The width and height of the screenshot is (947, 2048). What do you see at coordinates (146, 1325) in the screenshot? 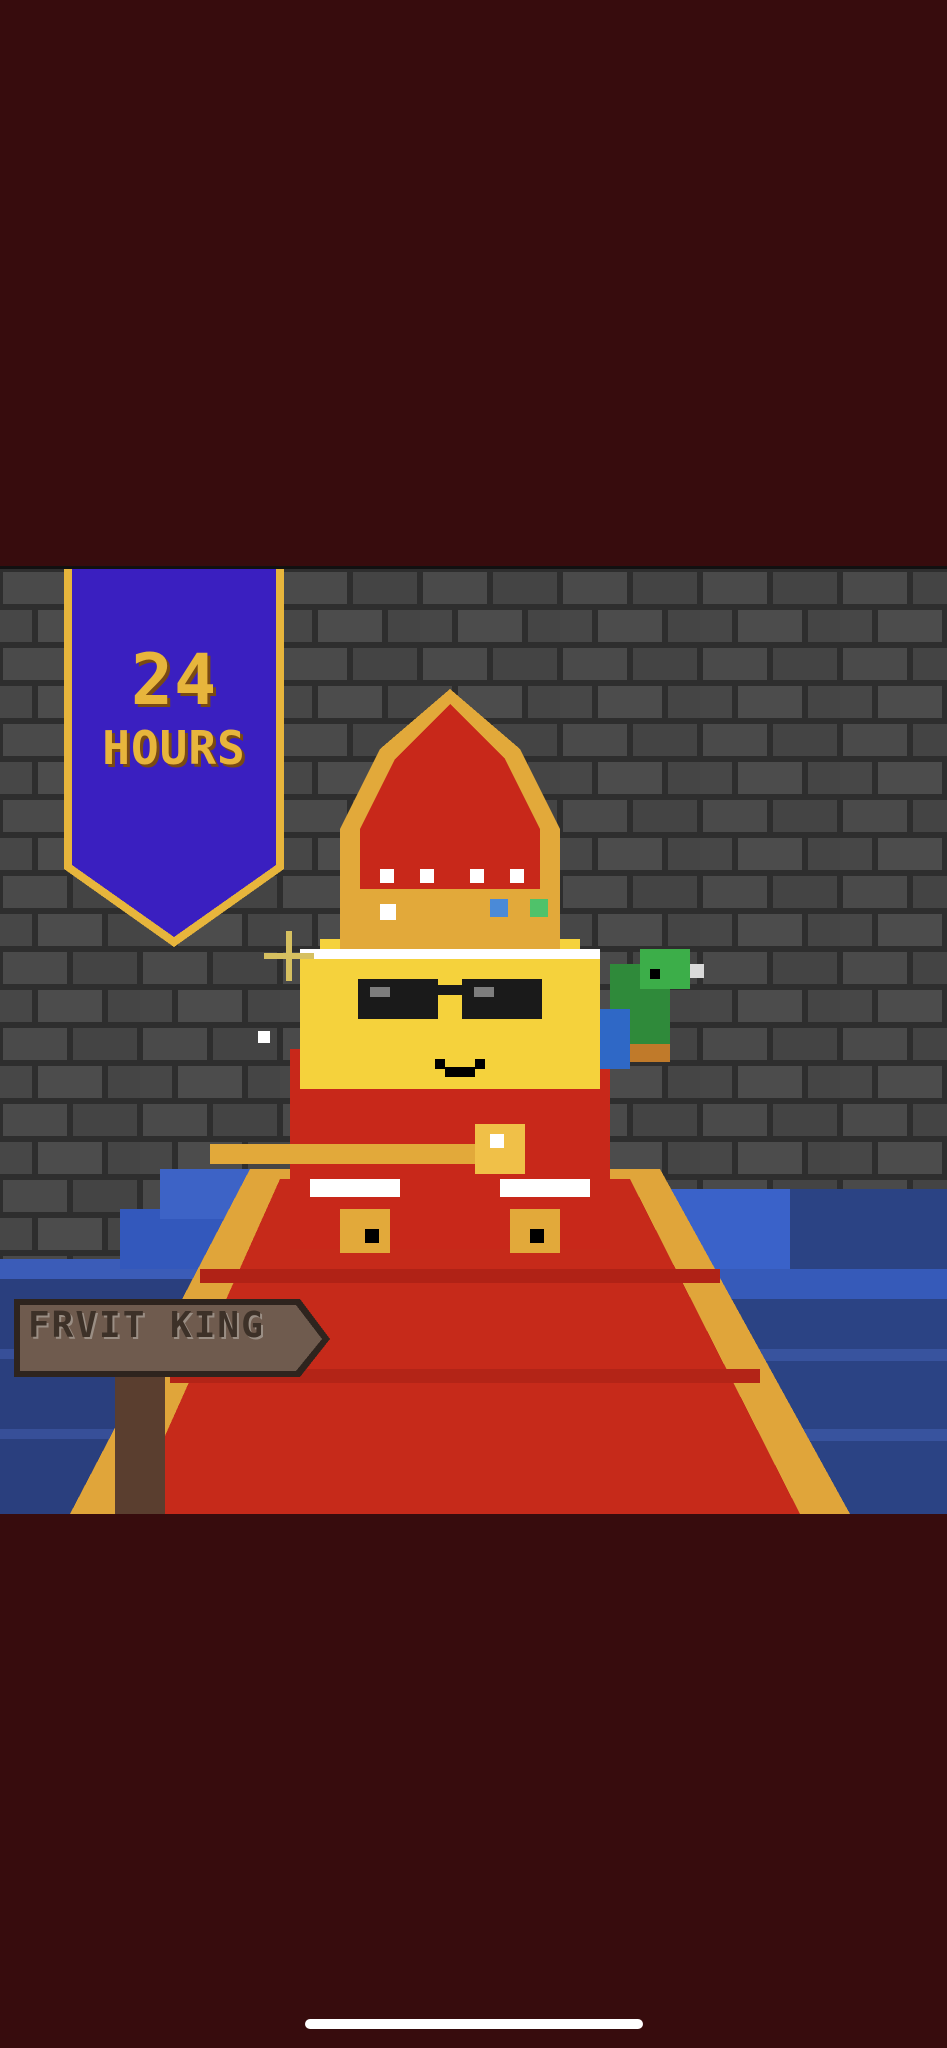
I see `signpost-label: FRVIT KING` at bounding box center [146, 1325].